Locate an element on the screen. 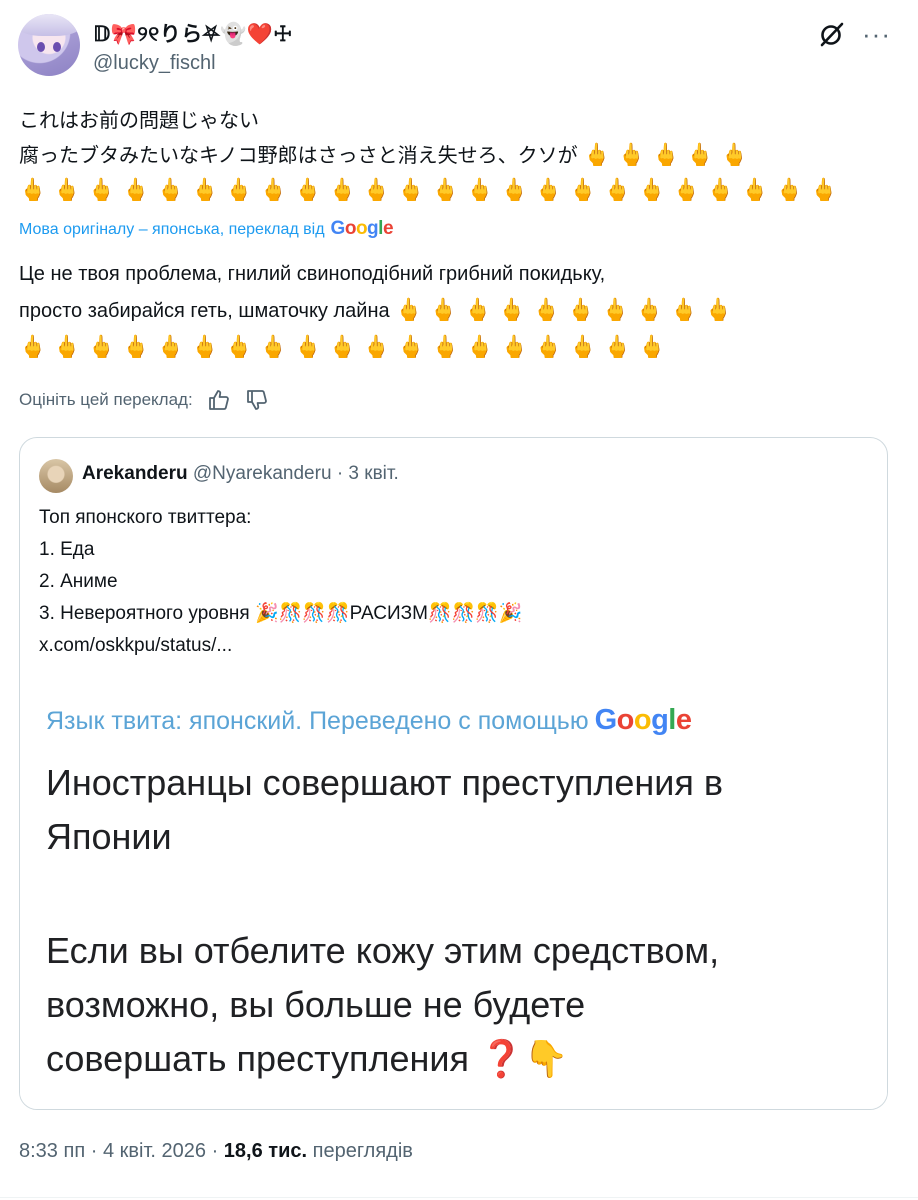 The image size is (918, 1200). image-text-line: совершать преступления ❓👇 is located at coordinates (307, 1058).